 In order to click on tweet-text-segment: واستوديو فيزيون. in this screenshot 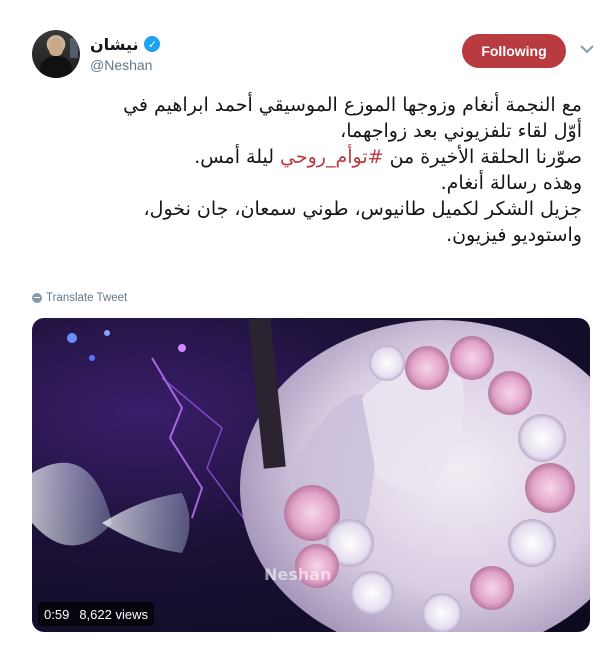, I will do `click(514, 235)`.